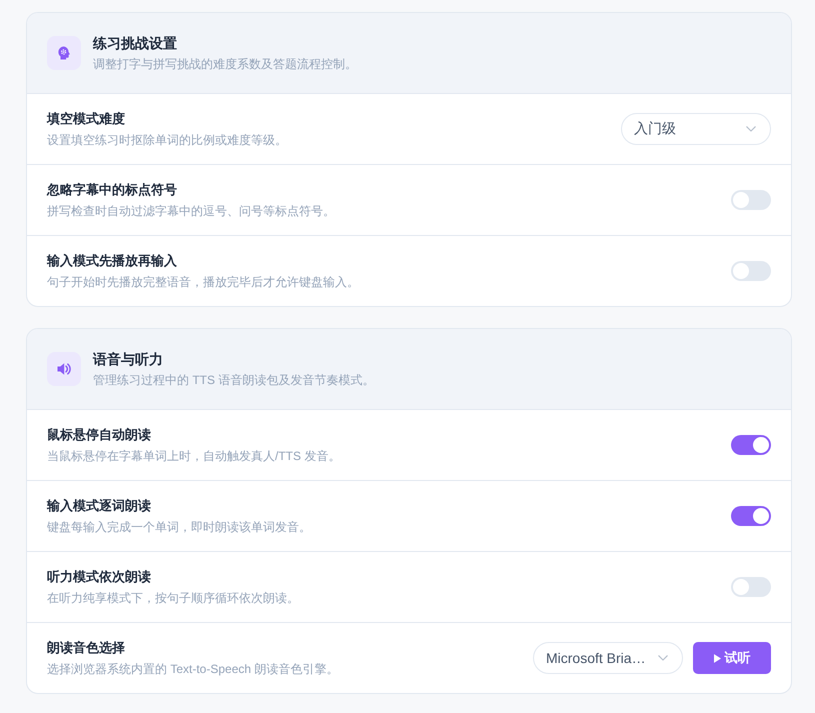 The image size is (815, 713). Describe the element at coordinates (99, 435) in the screenshot. I see `setting-label: 鼠标悬停自动朗读` at that location.